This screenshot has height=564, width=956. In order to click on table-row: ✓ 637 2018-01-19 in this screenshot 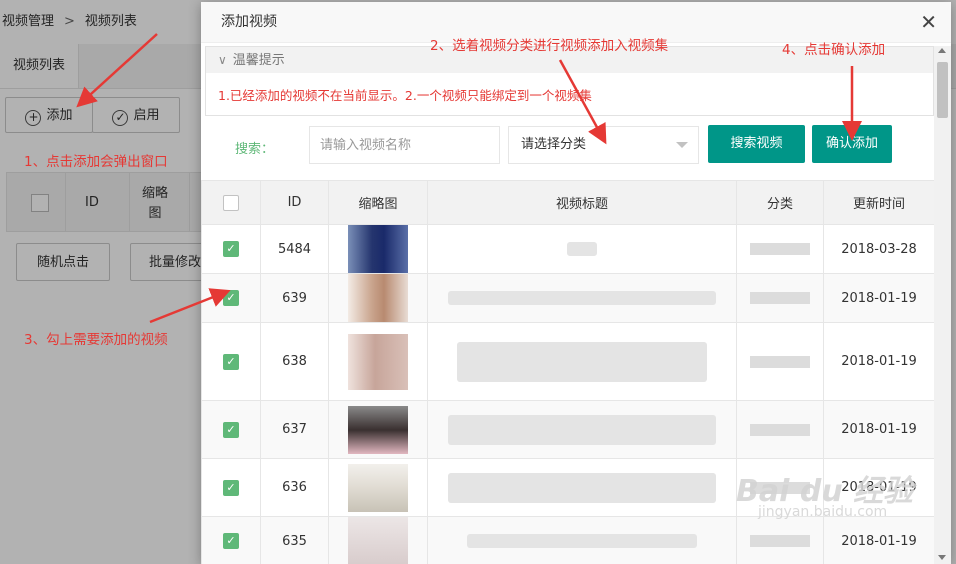, I will do `click(568, 429)`.